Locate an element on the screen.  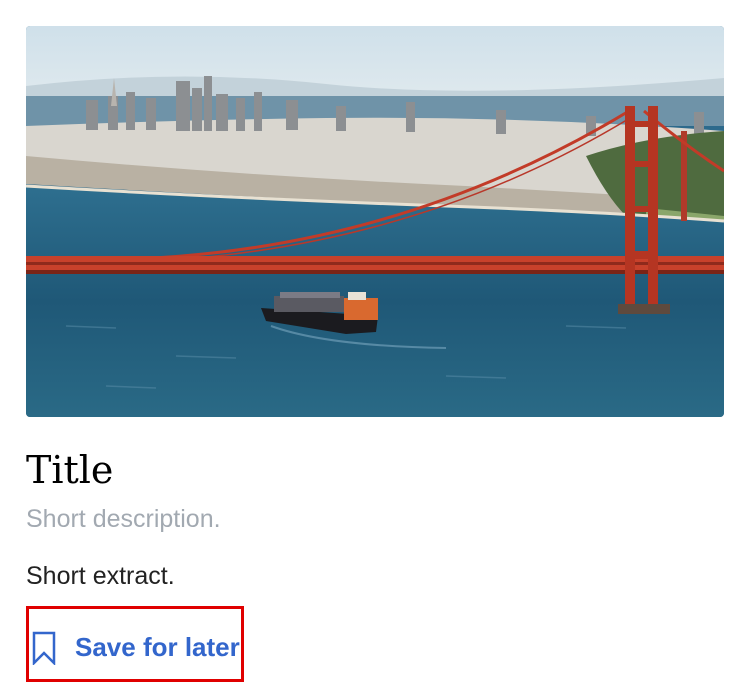
save-for-later-label: Save for later is located at coordinates (157, 647).